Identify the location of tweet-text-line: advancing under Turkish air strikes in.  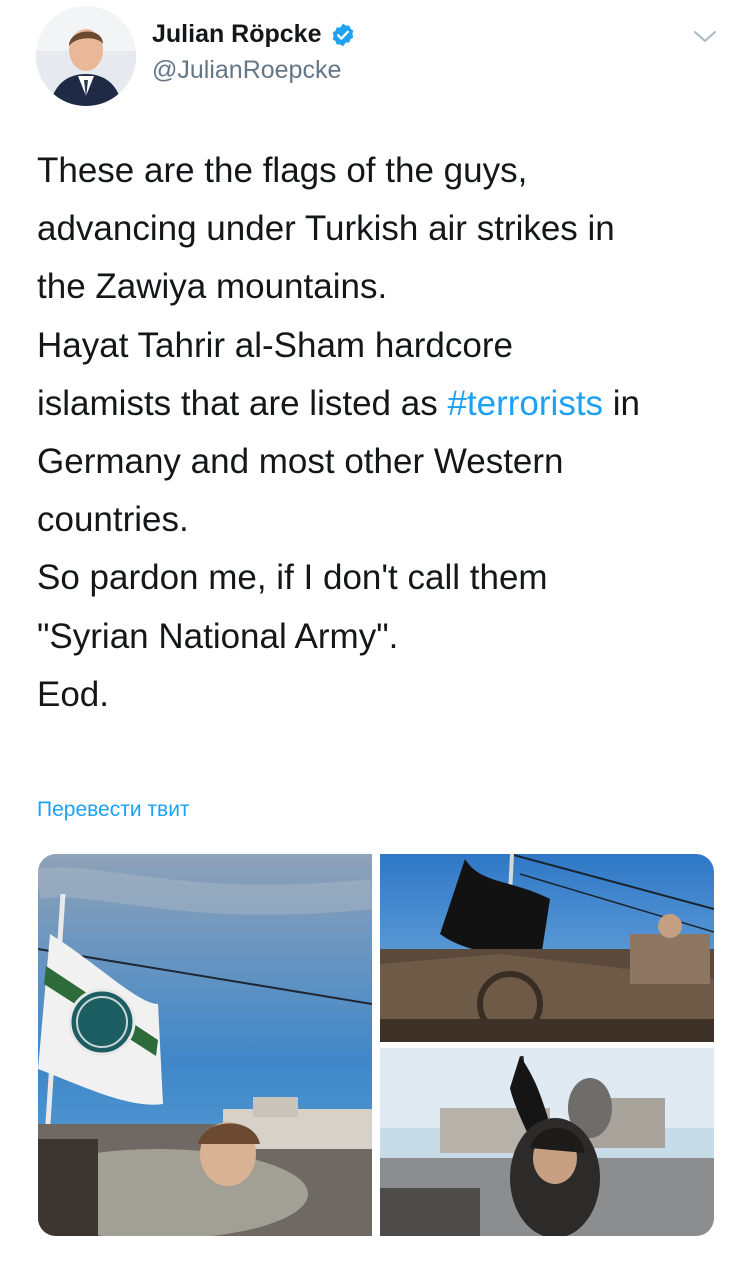
(326, 229).